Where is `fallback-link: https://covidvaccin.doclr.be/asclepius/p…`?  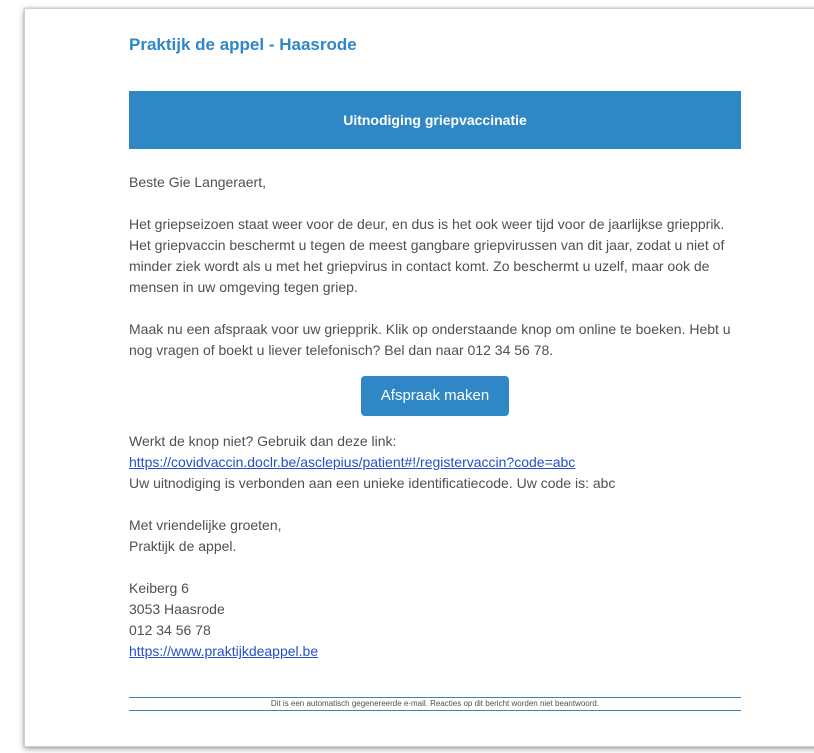 fallback-link: https://covidvaccin.doclr.be/asclepius/p… is located at coordinates (352, 462).